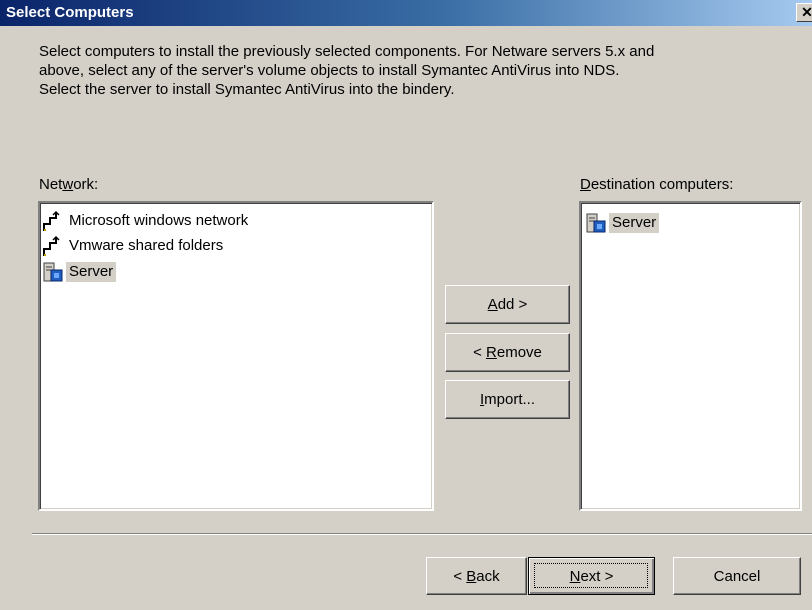 Image resolution: width=812 pixels, height=610 pixels. Describe the element at coordinates (406, 13) in the screenshot. I see `title-bar: Select Computers ✕` at that location.